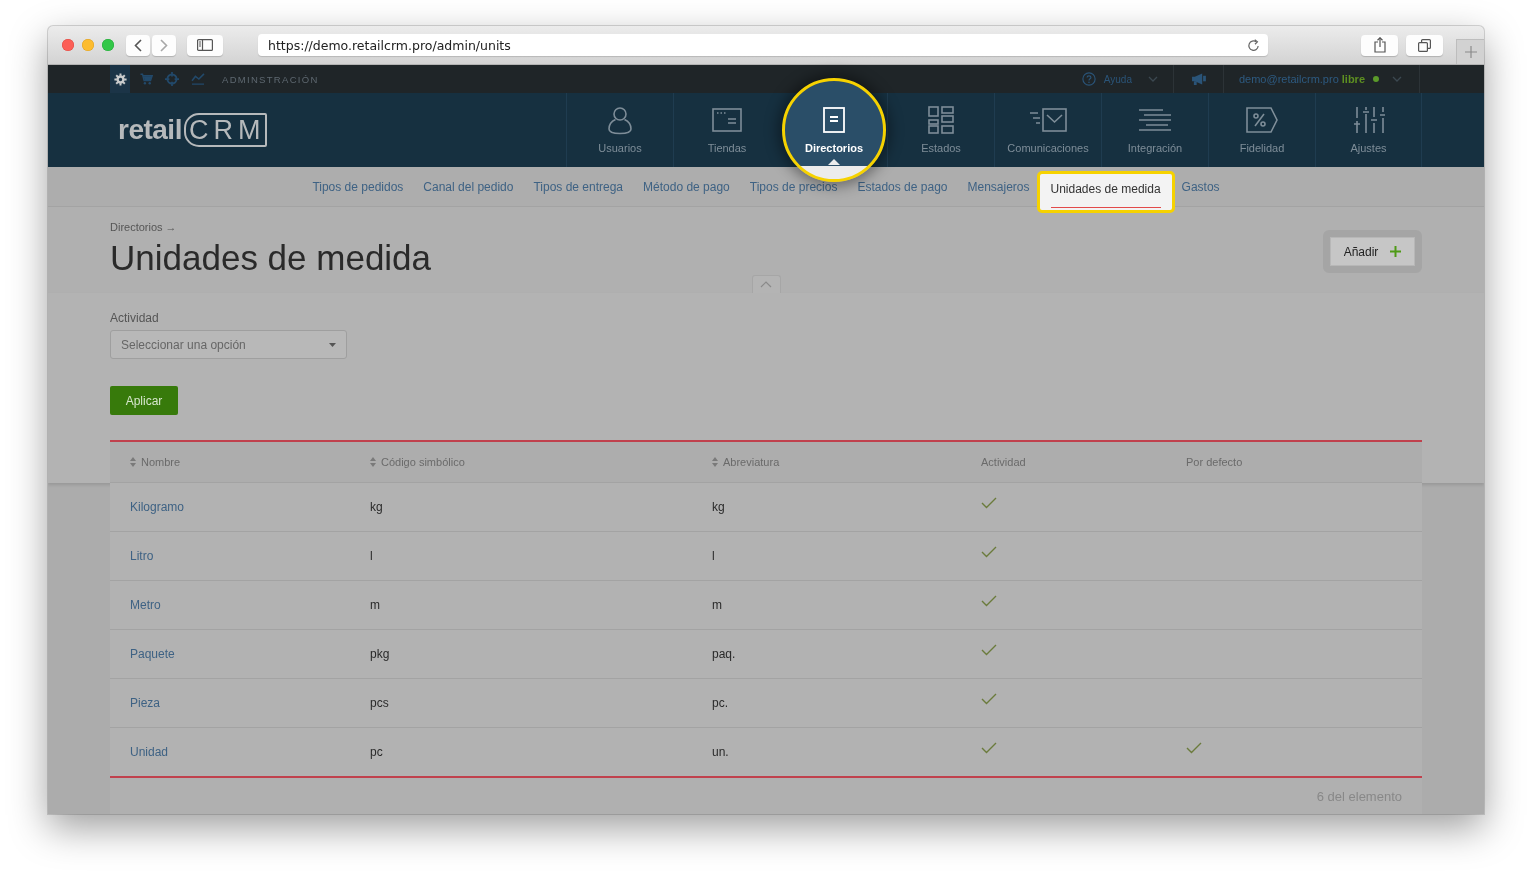 This screenshot has width=1532, height=885. I want to click on share-icon, so click(1379, 45).